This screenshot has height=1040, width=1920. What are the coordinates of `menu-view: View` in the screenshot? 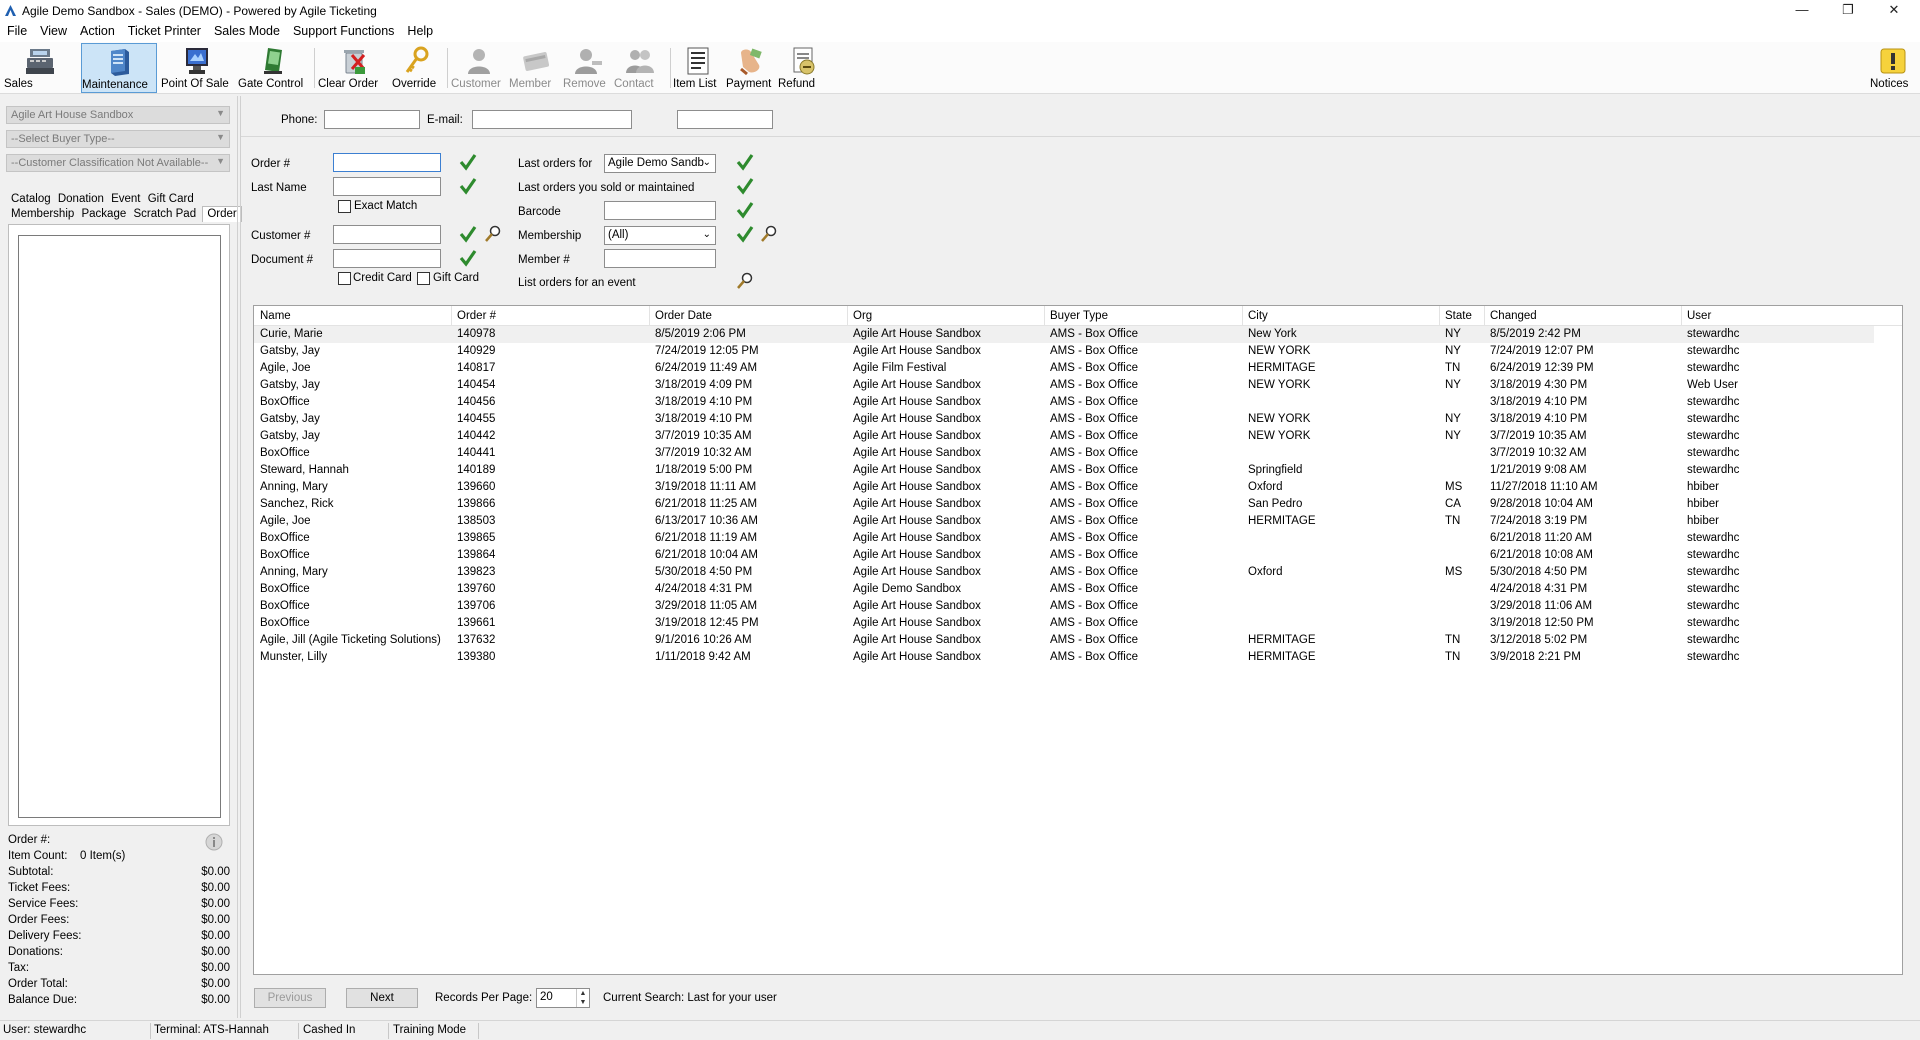 It's located at (53, 30).